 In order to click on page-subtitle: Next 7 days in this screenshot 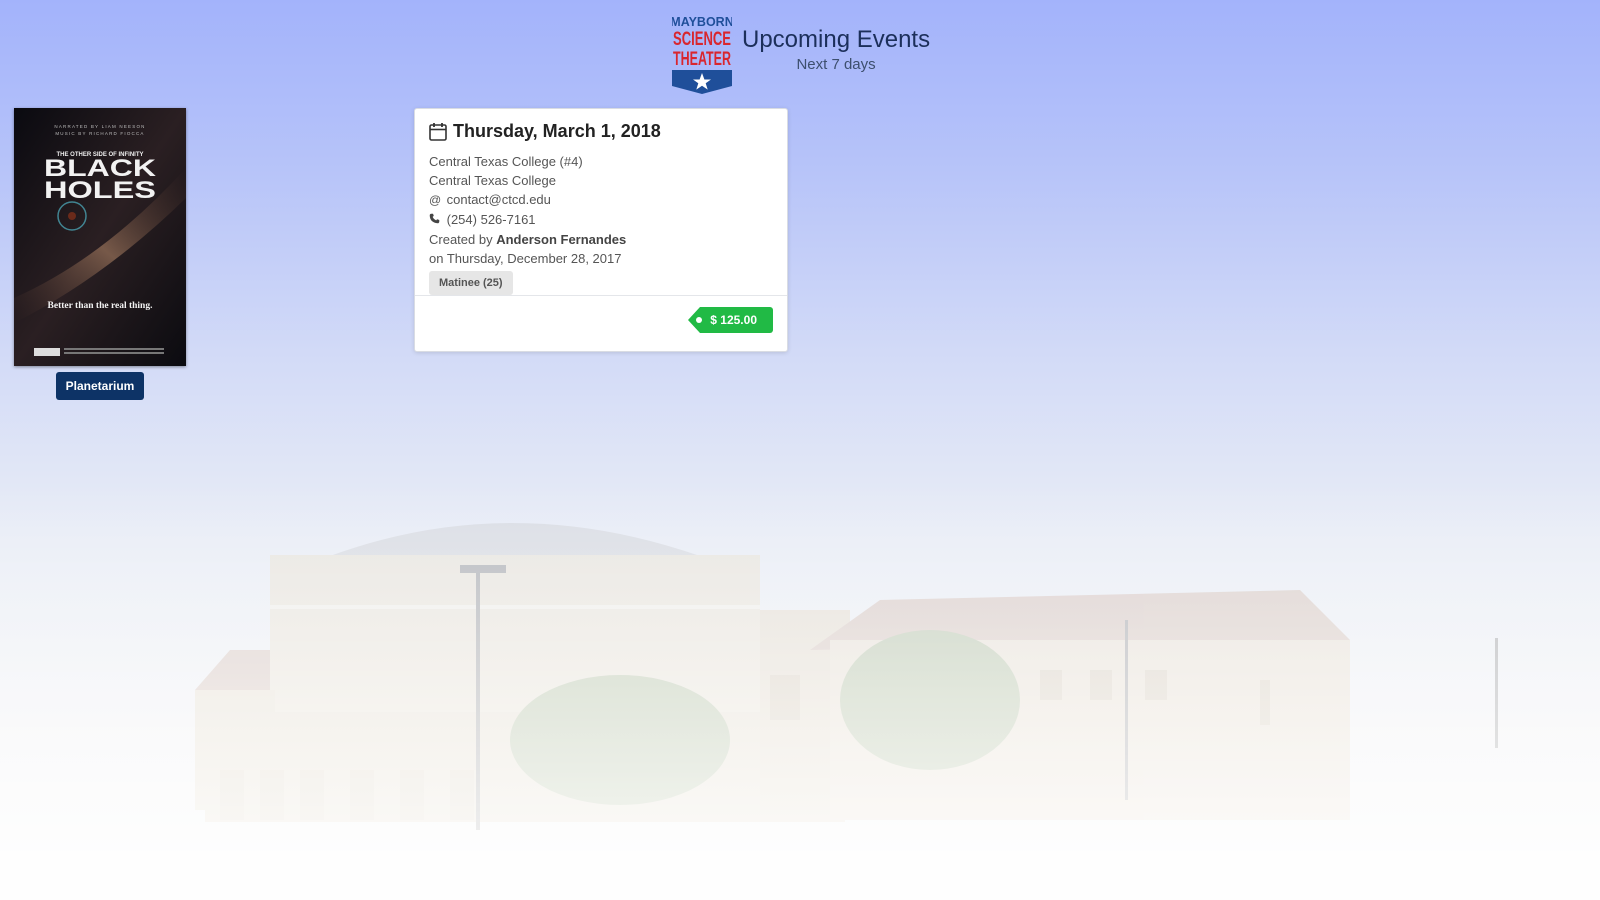, I will do `click(836, 64)`.